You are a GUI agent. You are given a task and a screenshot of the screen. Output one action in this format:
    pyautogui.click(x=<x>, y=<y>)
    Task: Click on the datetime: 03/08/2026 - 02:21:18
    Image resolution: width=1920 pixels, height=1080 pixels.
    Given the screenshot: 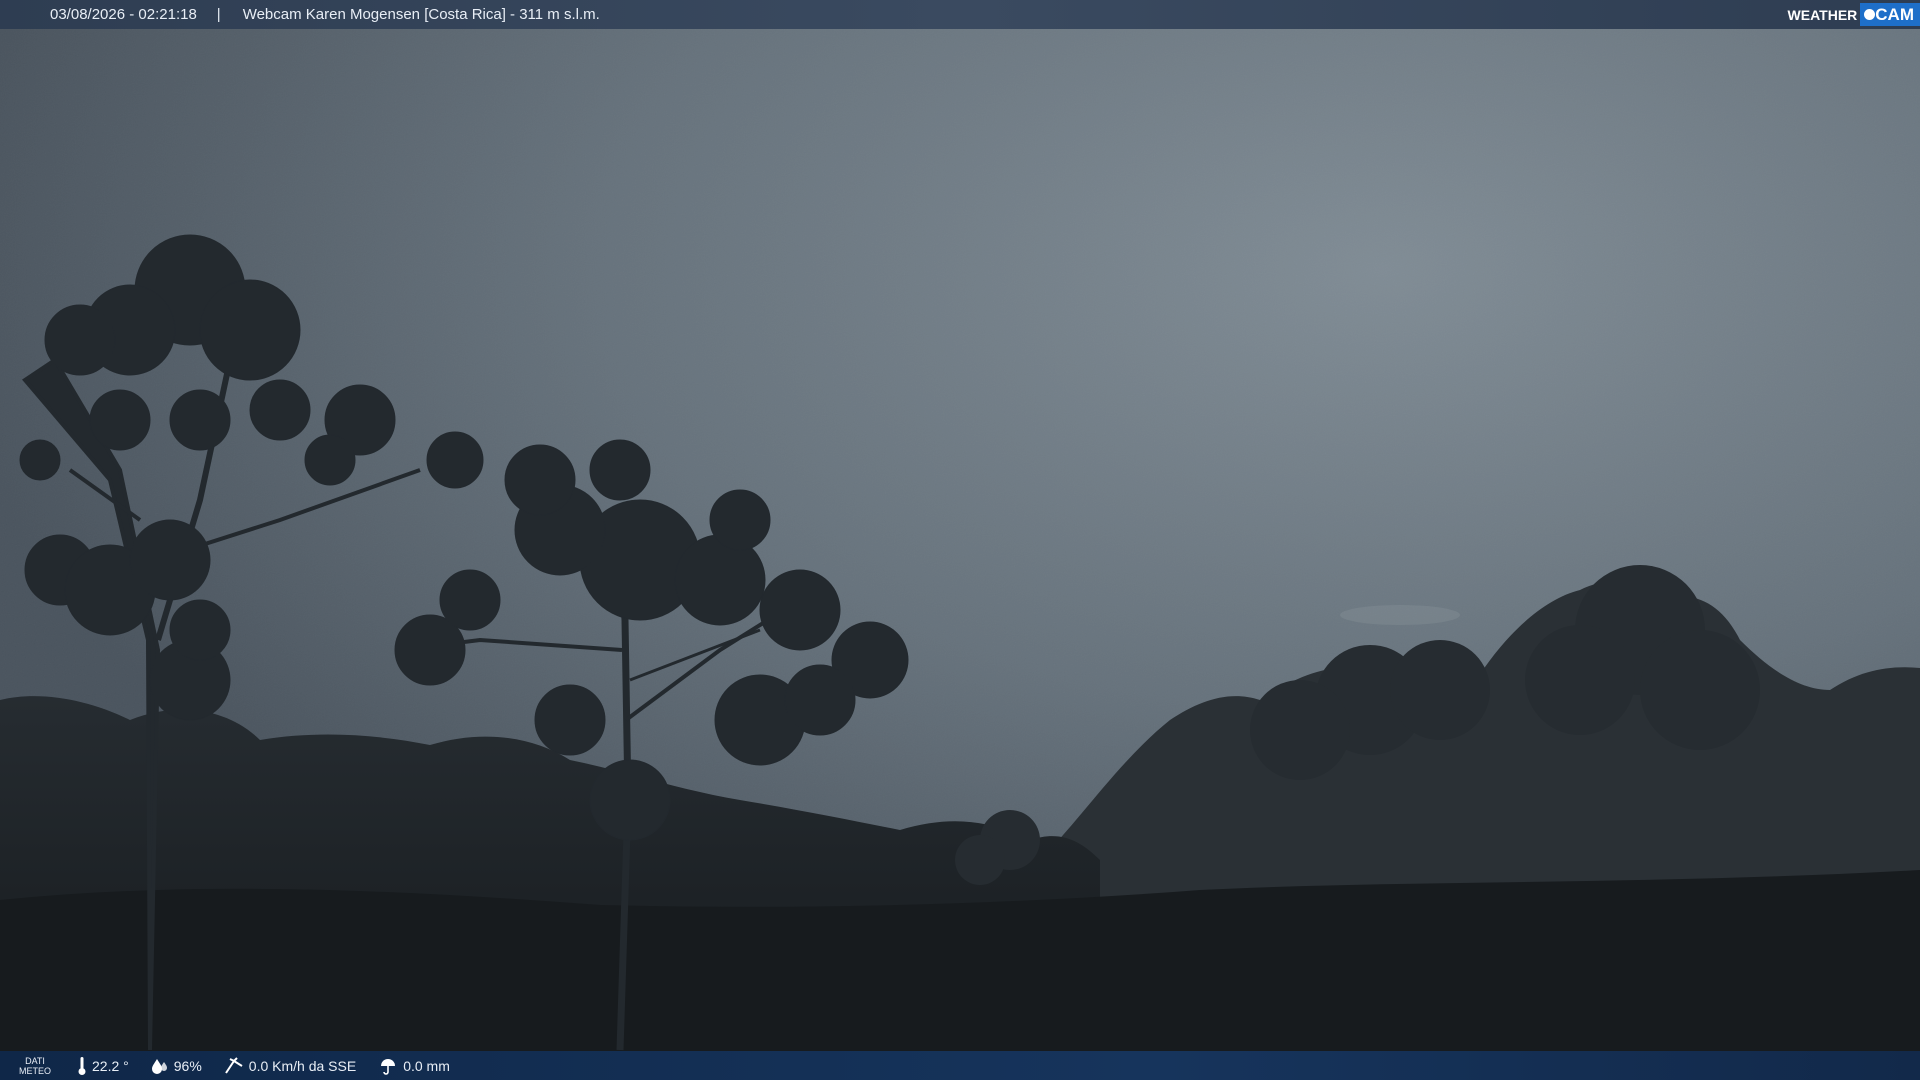 What is the action you would take?
    pyautogui.click(x=123, y=14)
    